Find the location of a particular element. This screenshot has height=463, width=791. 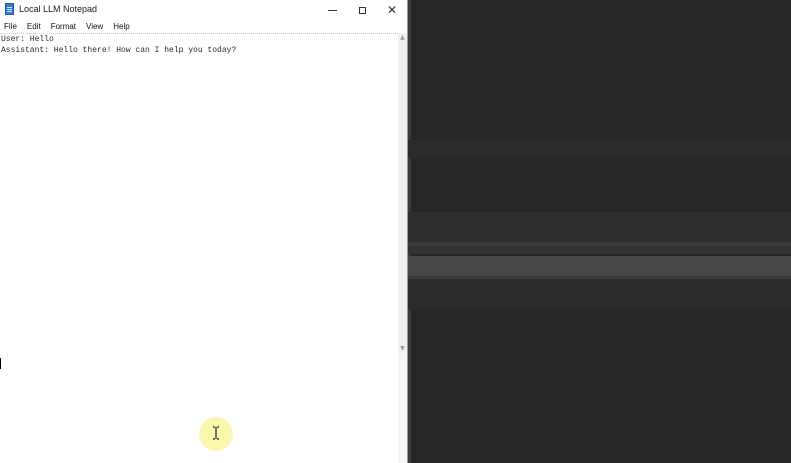

notepad-icon is located at coordinates (9, 9).